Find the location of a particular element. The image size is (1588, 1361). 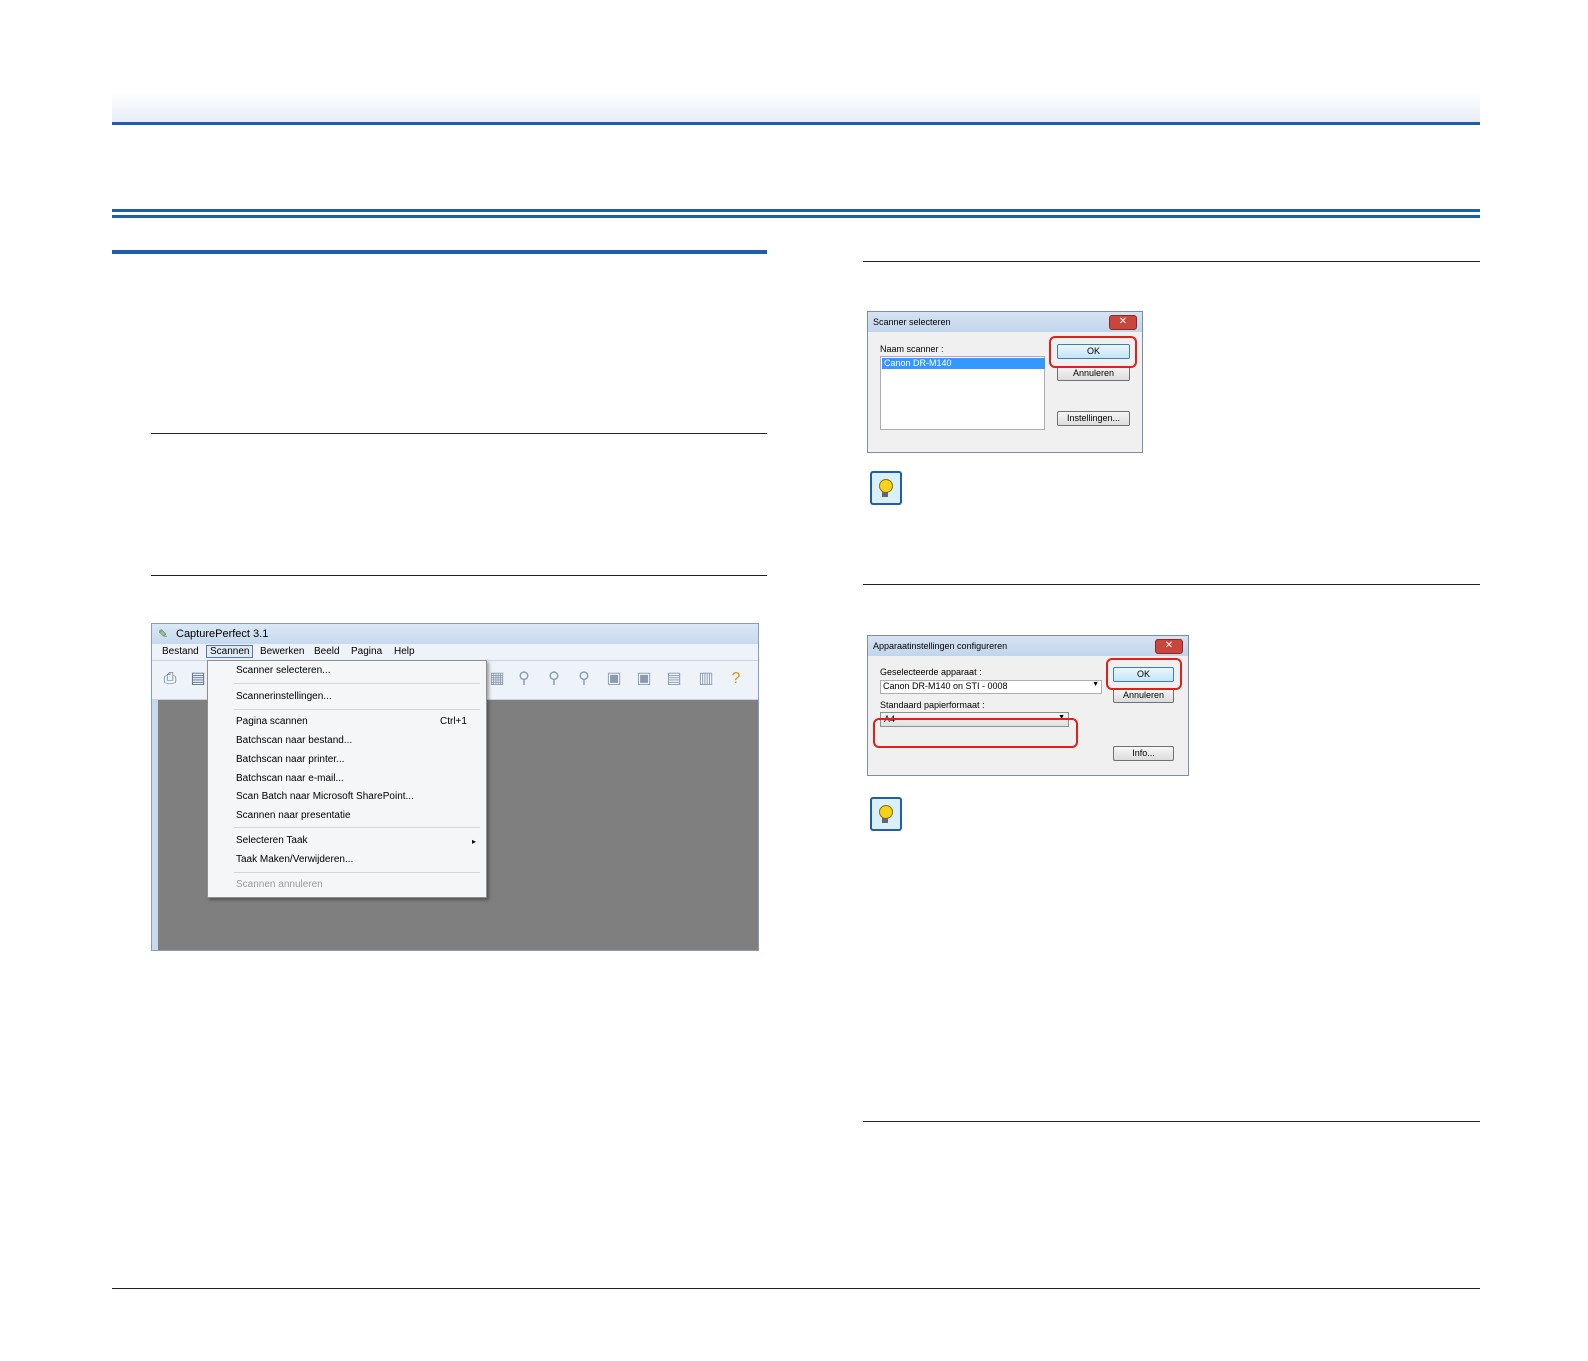

device-combobox: Canon DR-M140 on STI - 0008 ▼ is located at coordinates (991, 687).